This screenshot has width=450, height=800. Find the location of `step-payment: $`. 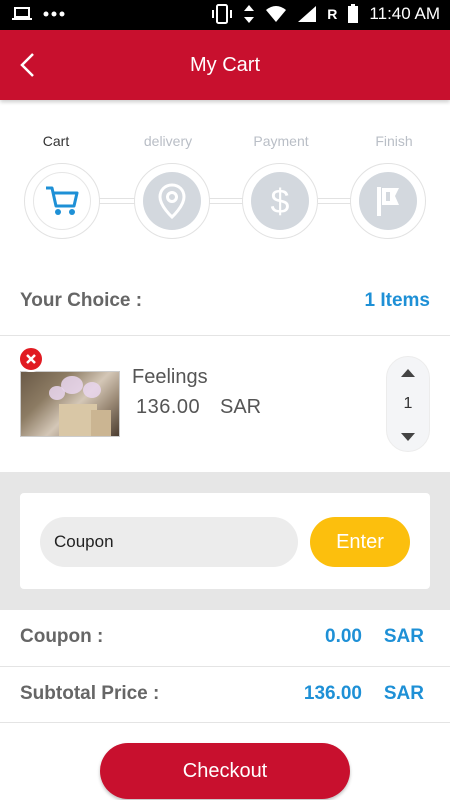

step-payment: $ is located at coordinates (280, 201).